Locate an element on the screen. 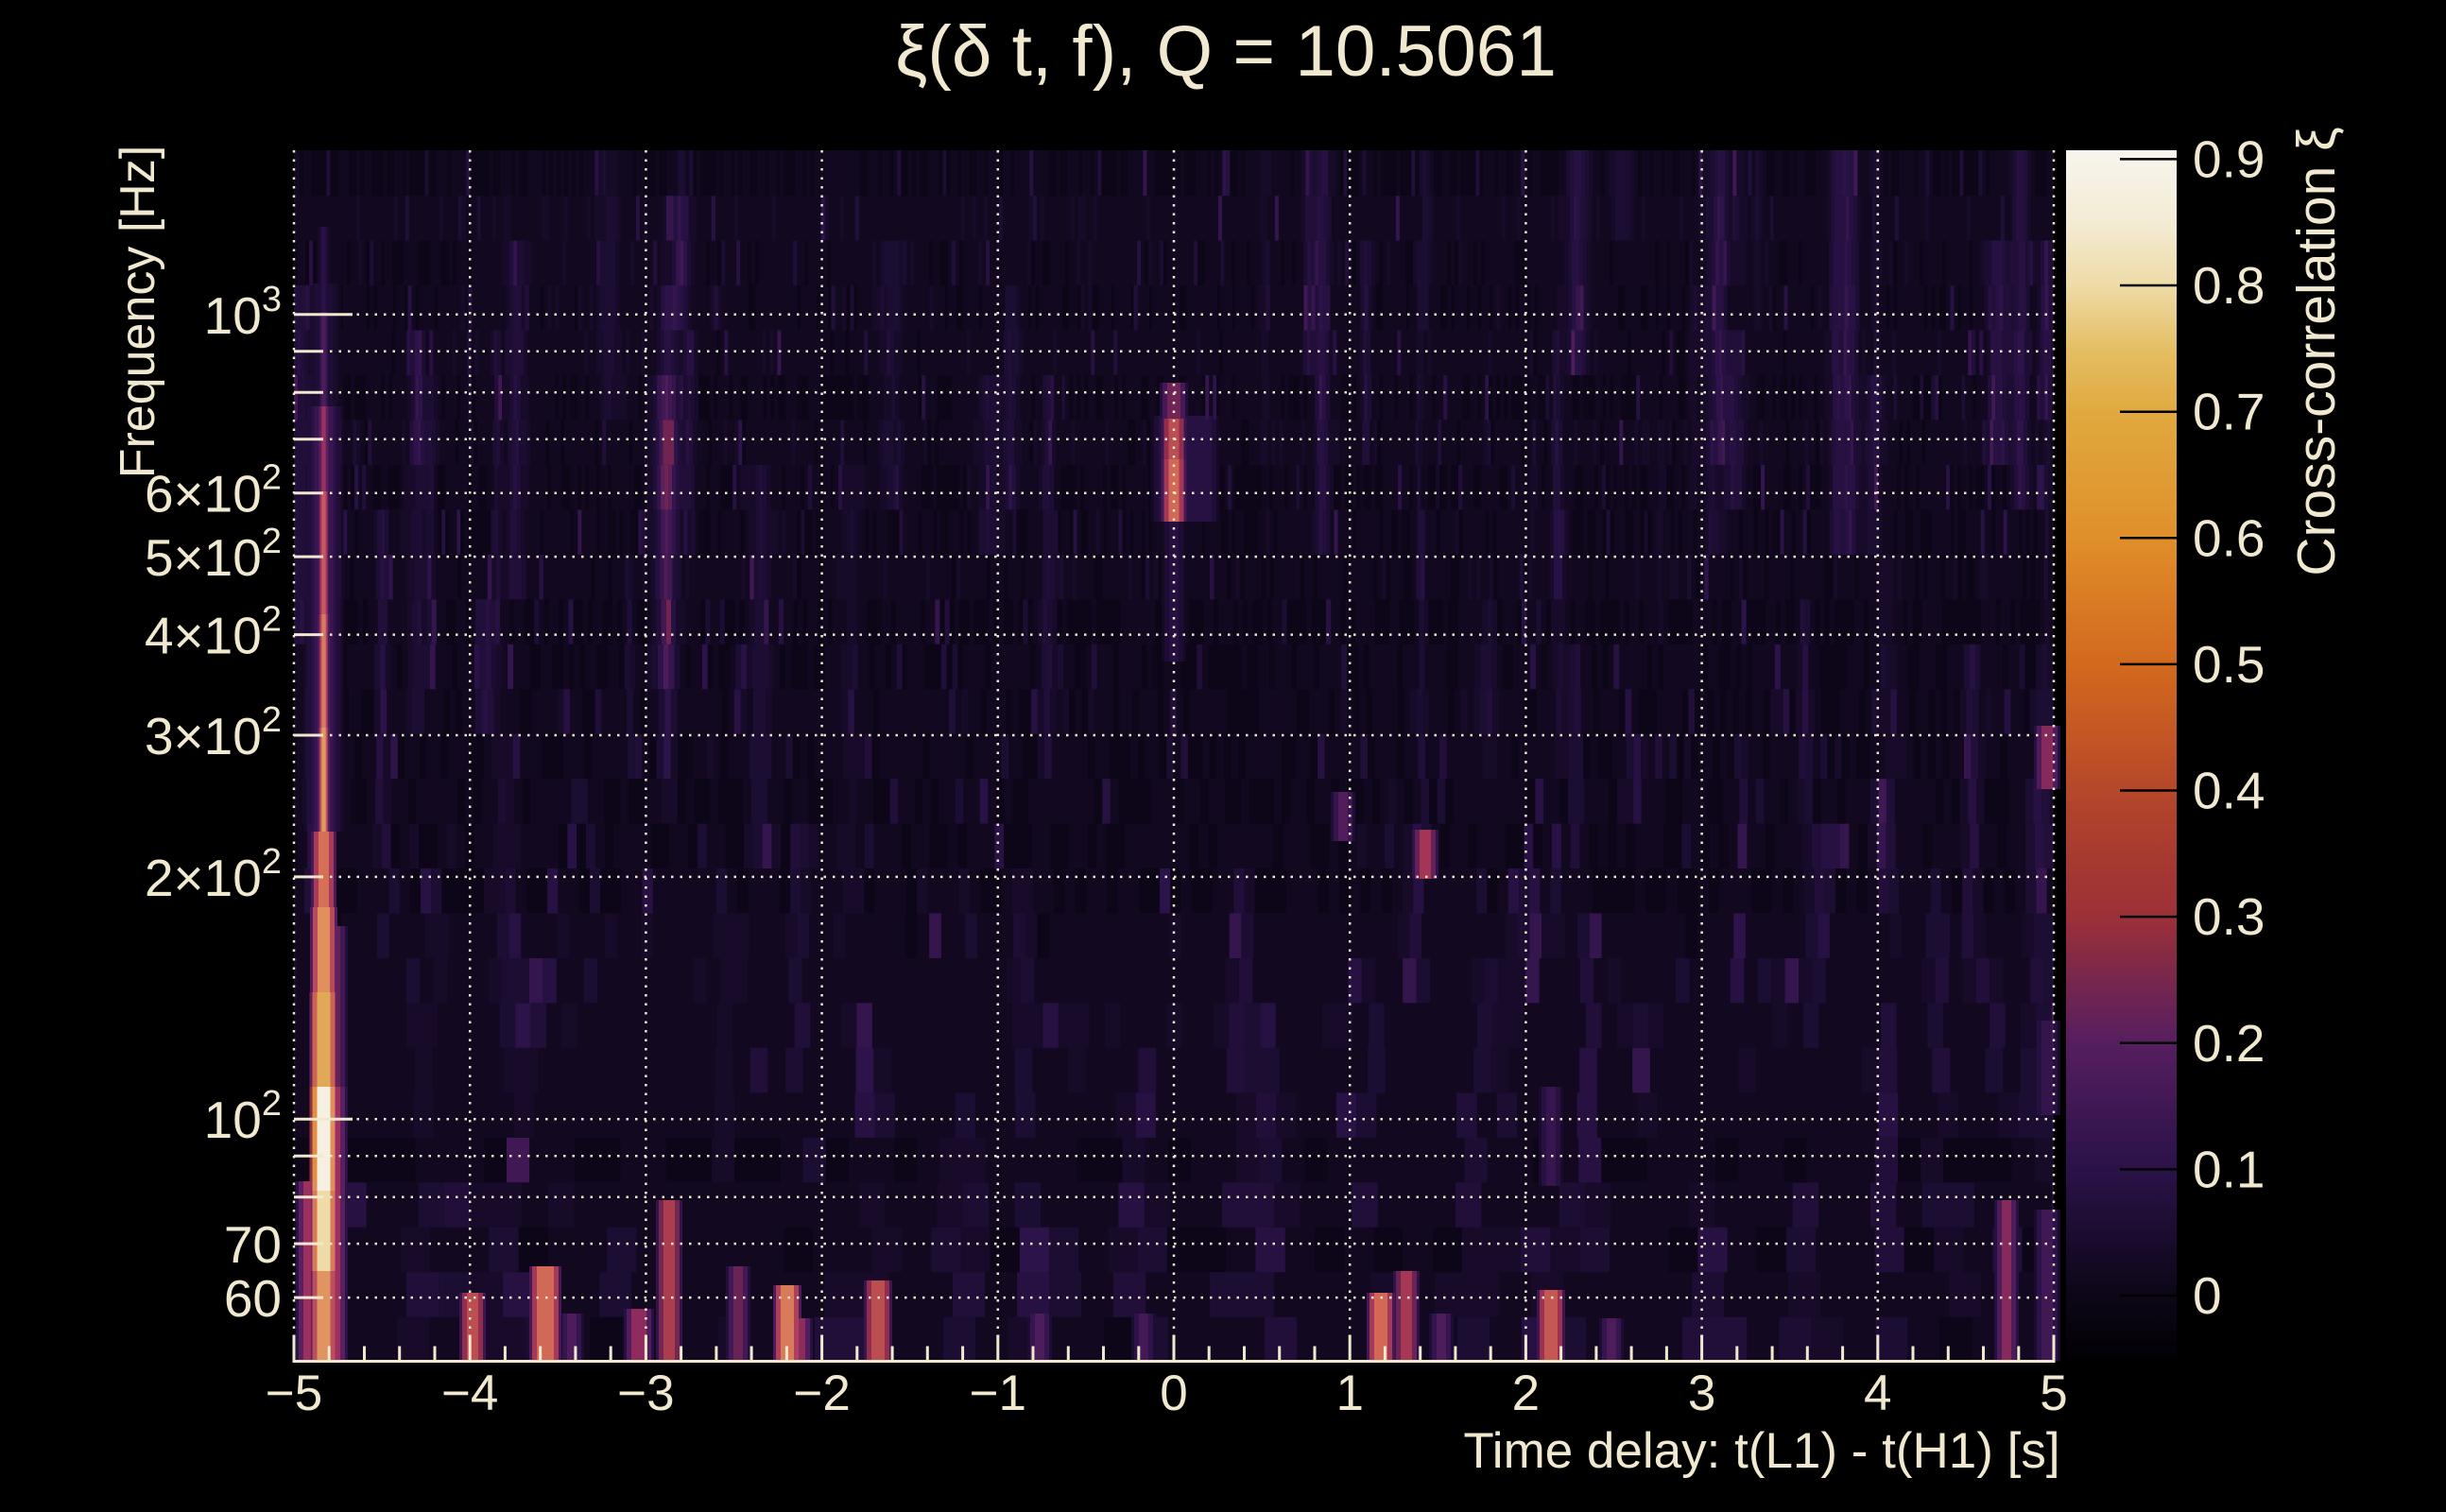  svg-text: 2×102 is located at coordinates (213, 874).